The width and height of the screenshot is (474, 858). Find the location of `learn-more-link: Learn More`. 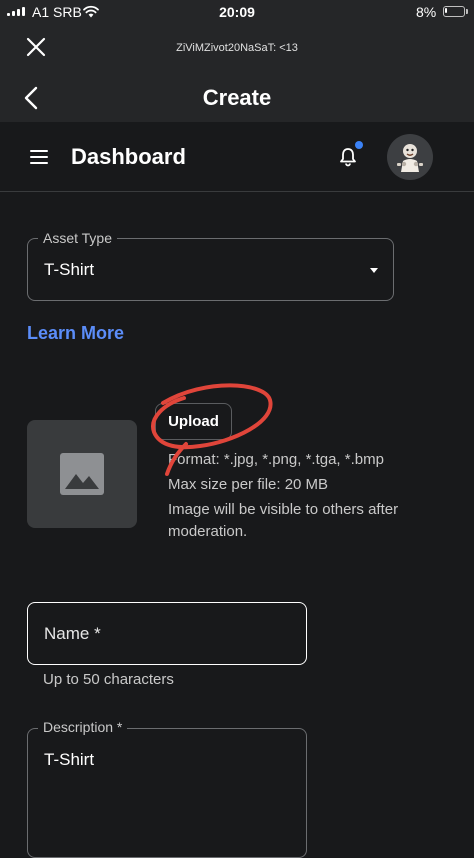

learn-more-link: Learn More is located at coordinates (75, 333).